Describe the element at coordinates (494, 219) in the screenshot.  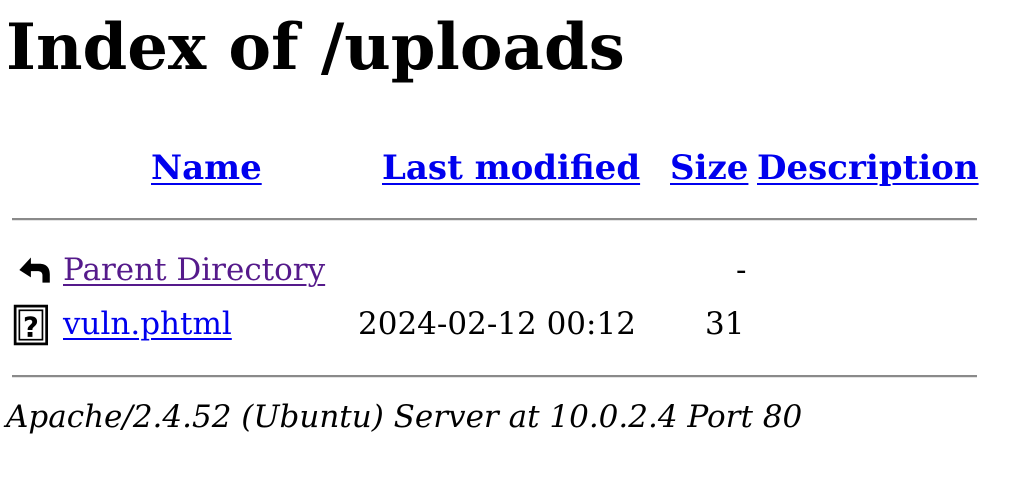
I see `header-divider` at that location.